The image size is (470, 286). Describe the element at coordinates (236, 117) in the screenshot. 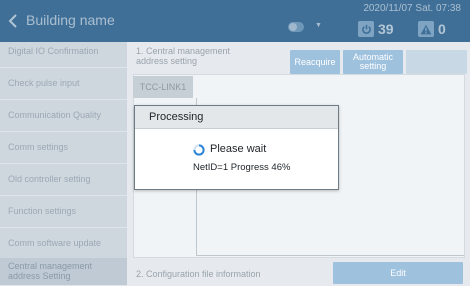

I see `dialog-title: Processing` at that location.